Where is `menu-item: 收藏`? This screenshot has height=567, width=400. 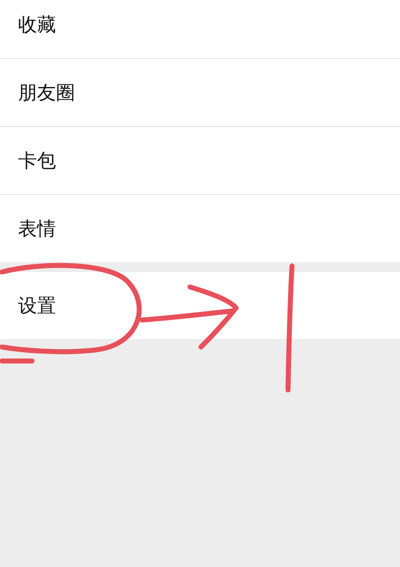
menu-item: 收藏 is located at coordinates (37, 25).